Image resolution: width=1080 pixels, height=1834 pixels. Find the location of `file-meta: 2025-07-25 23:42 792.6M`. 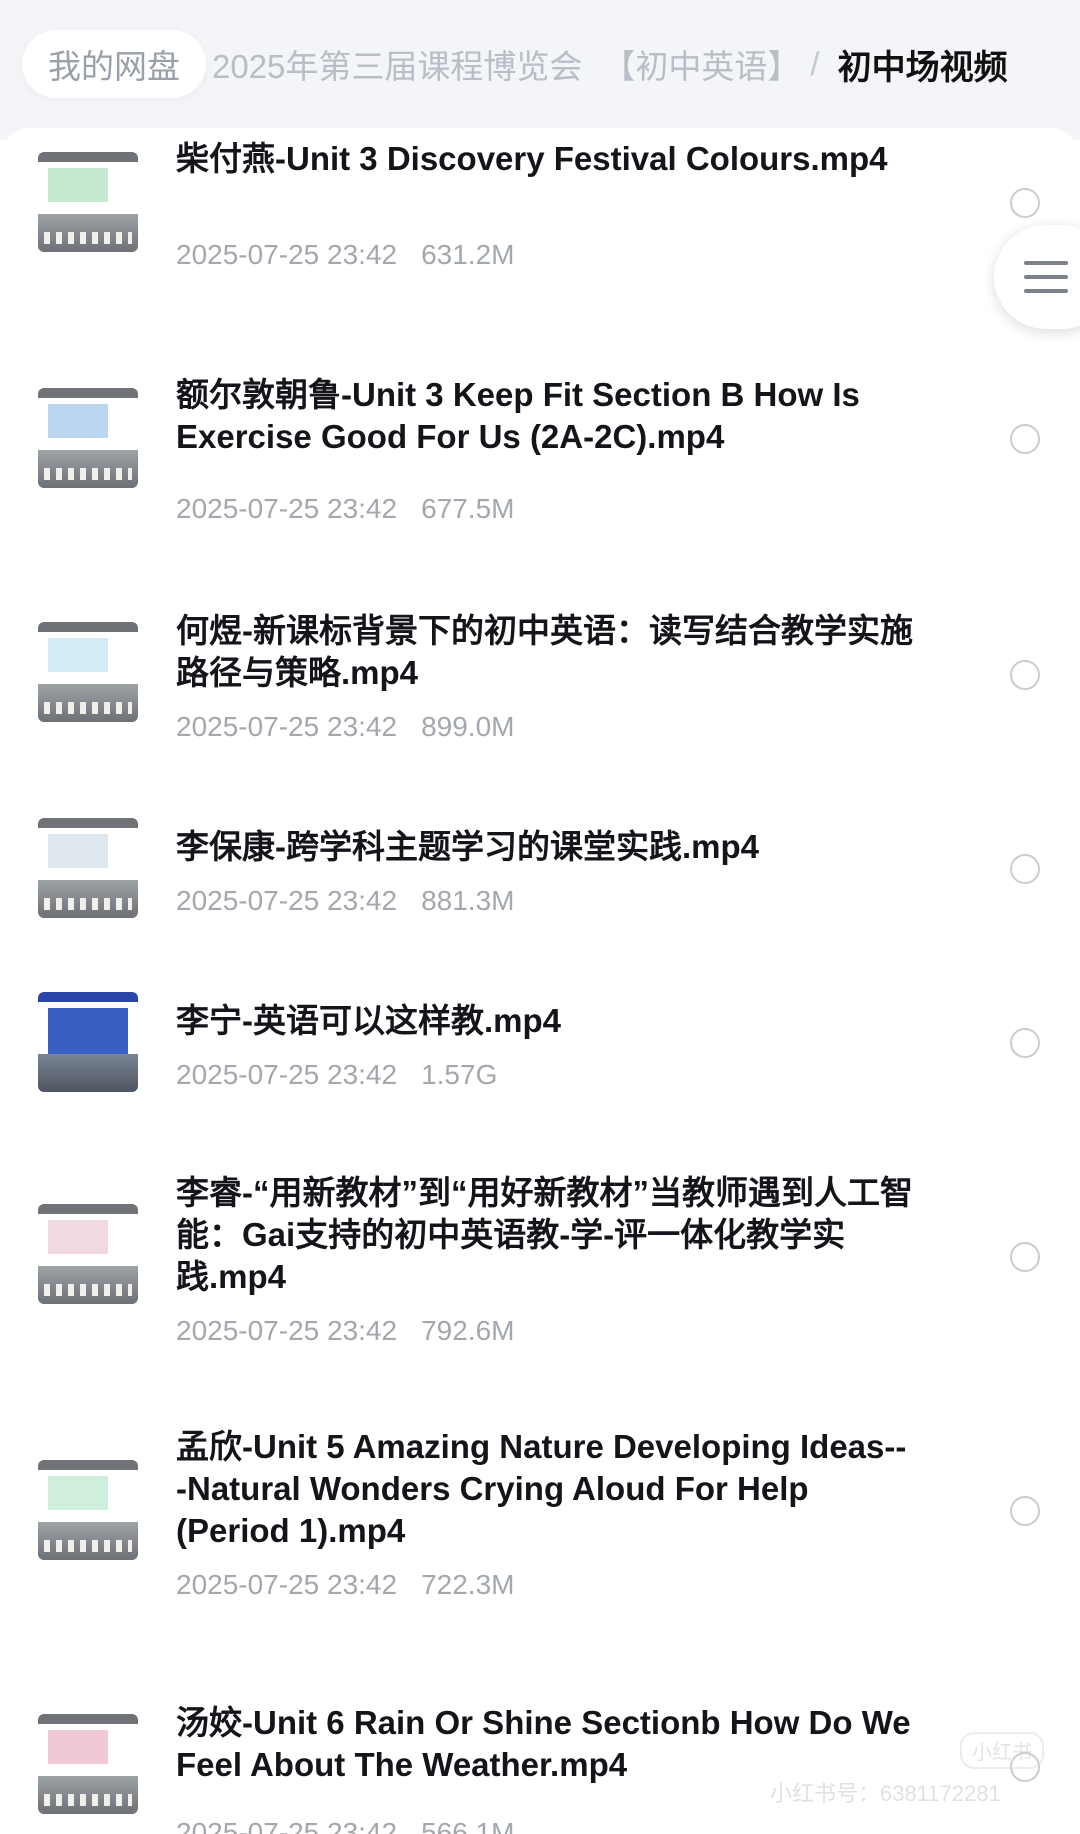

file-meta: 2025-07-25 23:42 792.6M is located at coordinates (345, 1331).